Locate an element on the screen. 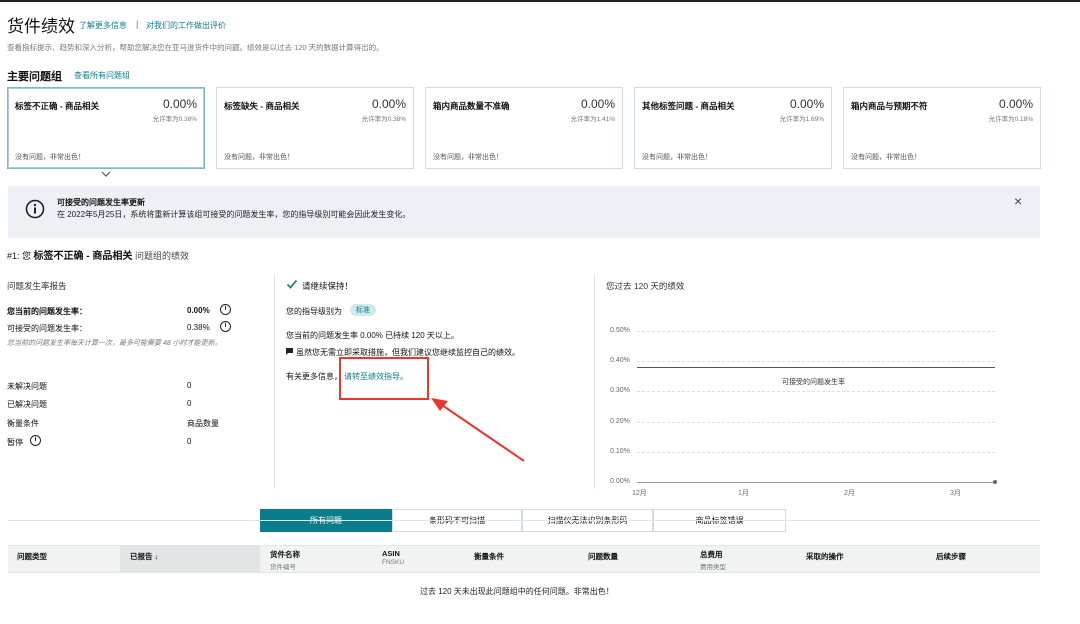 Image resolution: width=1080 pixels, height=624 pixels. group-card-title: 箱内商品与预期不符 is located at coordinates (889, 106).